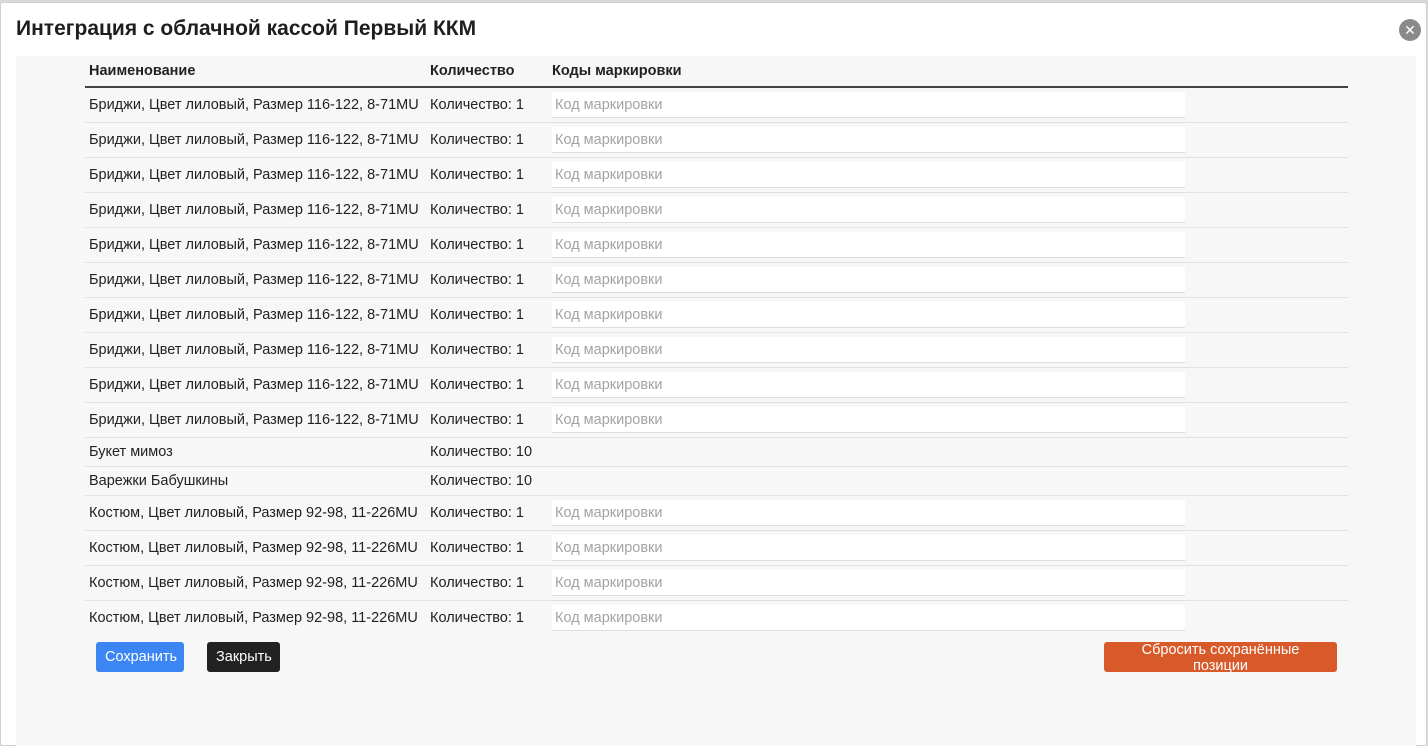  Describe the element at coordinates (1410, 30) in the screenshot. I see `close-icon: ✕` at that location.